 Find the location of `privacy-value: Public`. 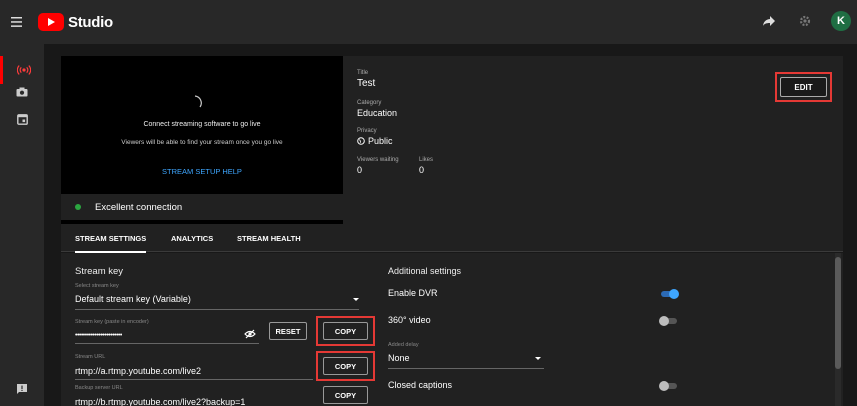

privacy-value: Public is located at coordinates (380, 141).